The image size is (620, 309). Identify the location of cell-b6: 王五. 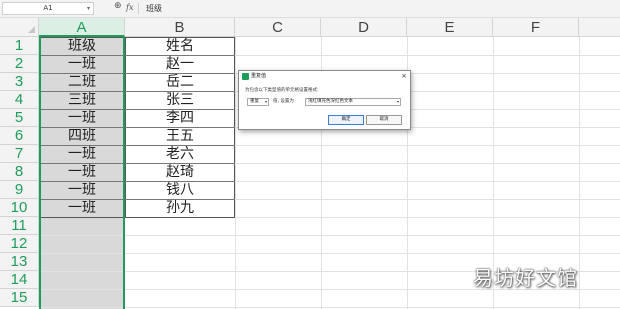
(180, 136).